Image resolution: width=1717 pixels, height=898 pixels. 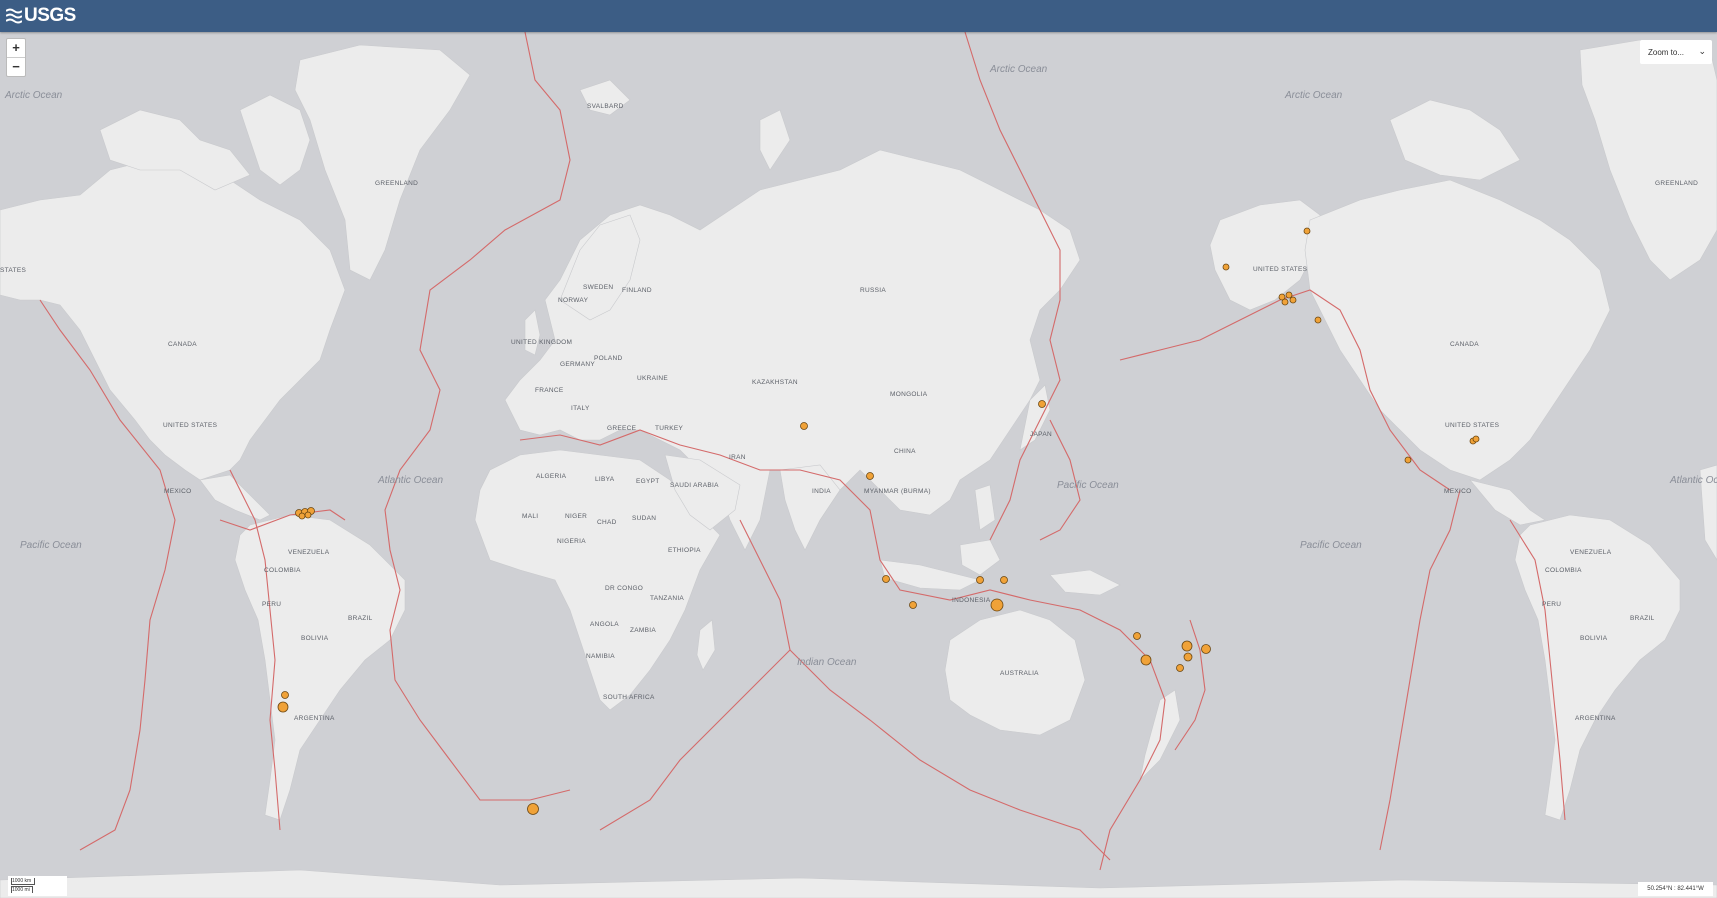 What do you see at coordinates (873, 290) in the screenshot?
I see `country-label: RUSSIA` at bounding box center [873, 290].